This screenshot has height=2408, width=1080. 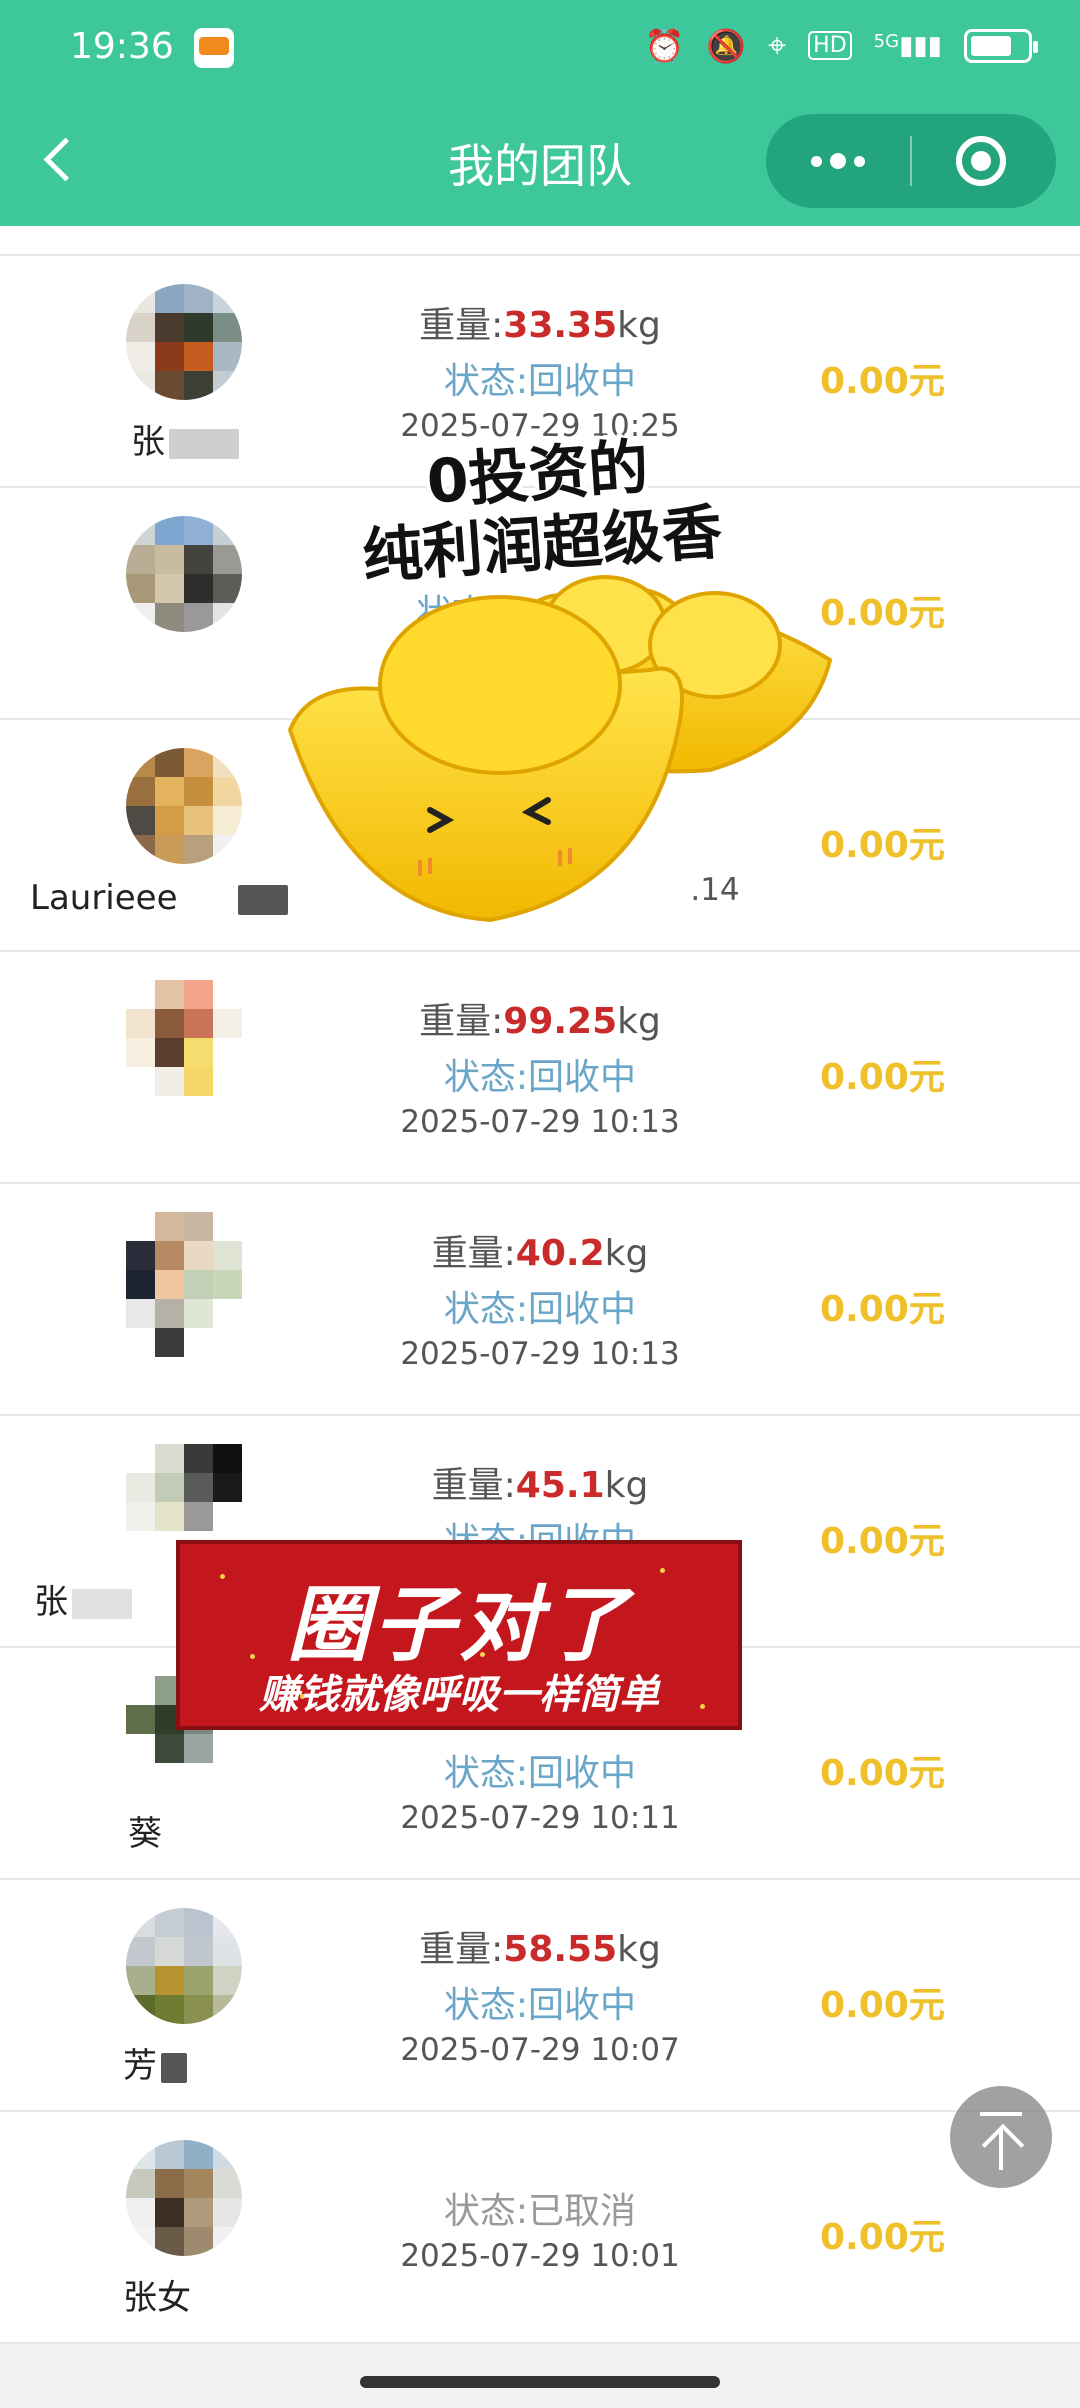 I want to click on battery-icon, so click(x=1001, y=45).